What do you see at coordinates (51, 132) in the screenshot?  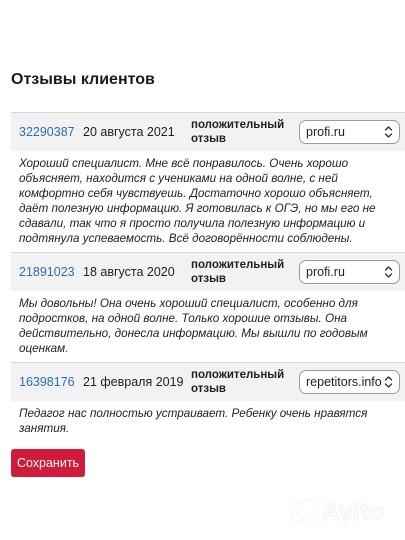 I see `review-id-link: 32290387` at bounding box center [51, 132].